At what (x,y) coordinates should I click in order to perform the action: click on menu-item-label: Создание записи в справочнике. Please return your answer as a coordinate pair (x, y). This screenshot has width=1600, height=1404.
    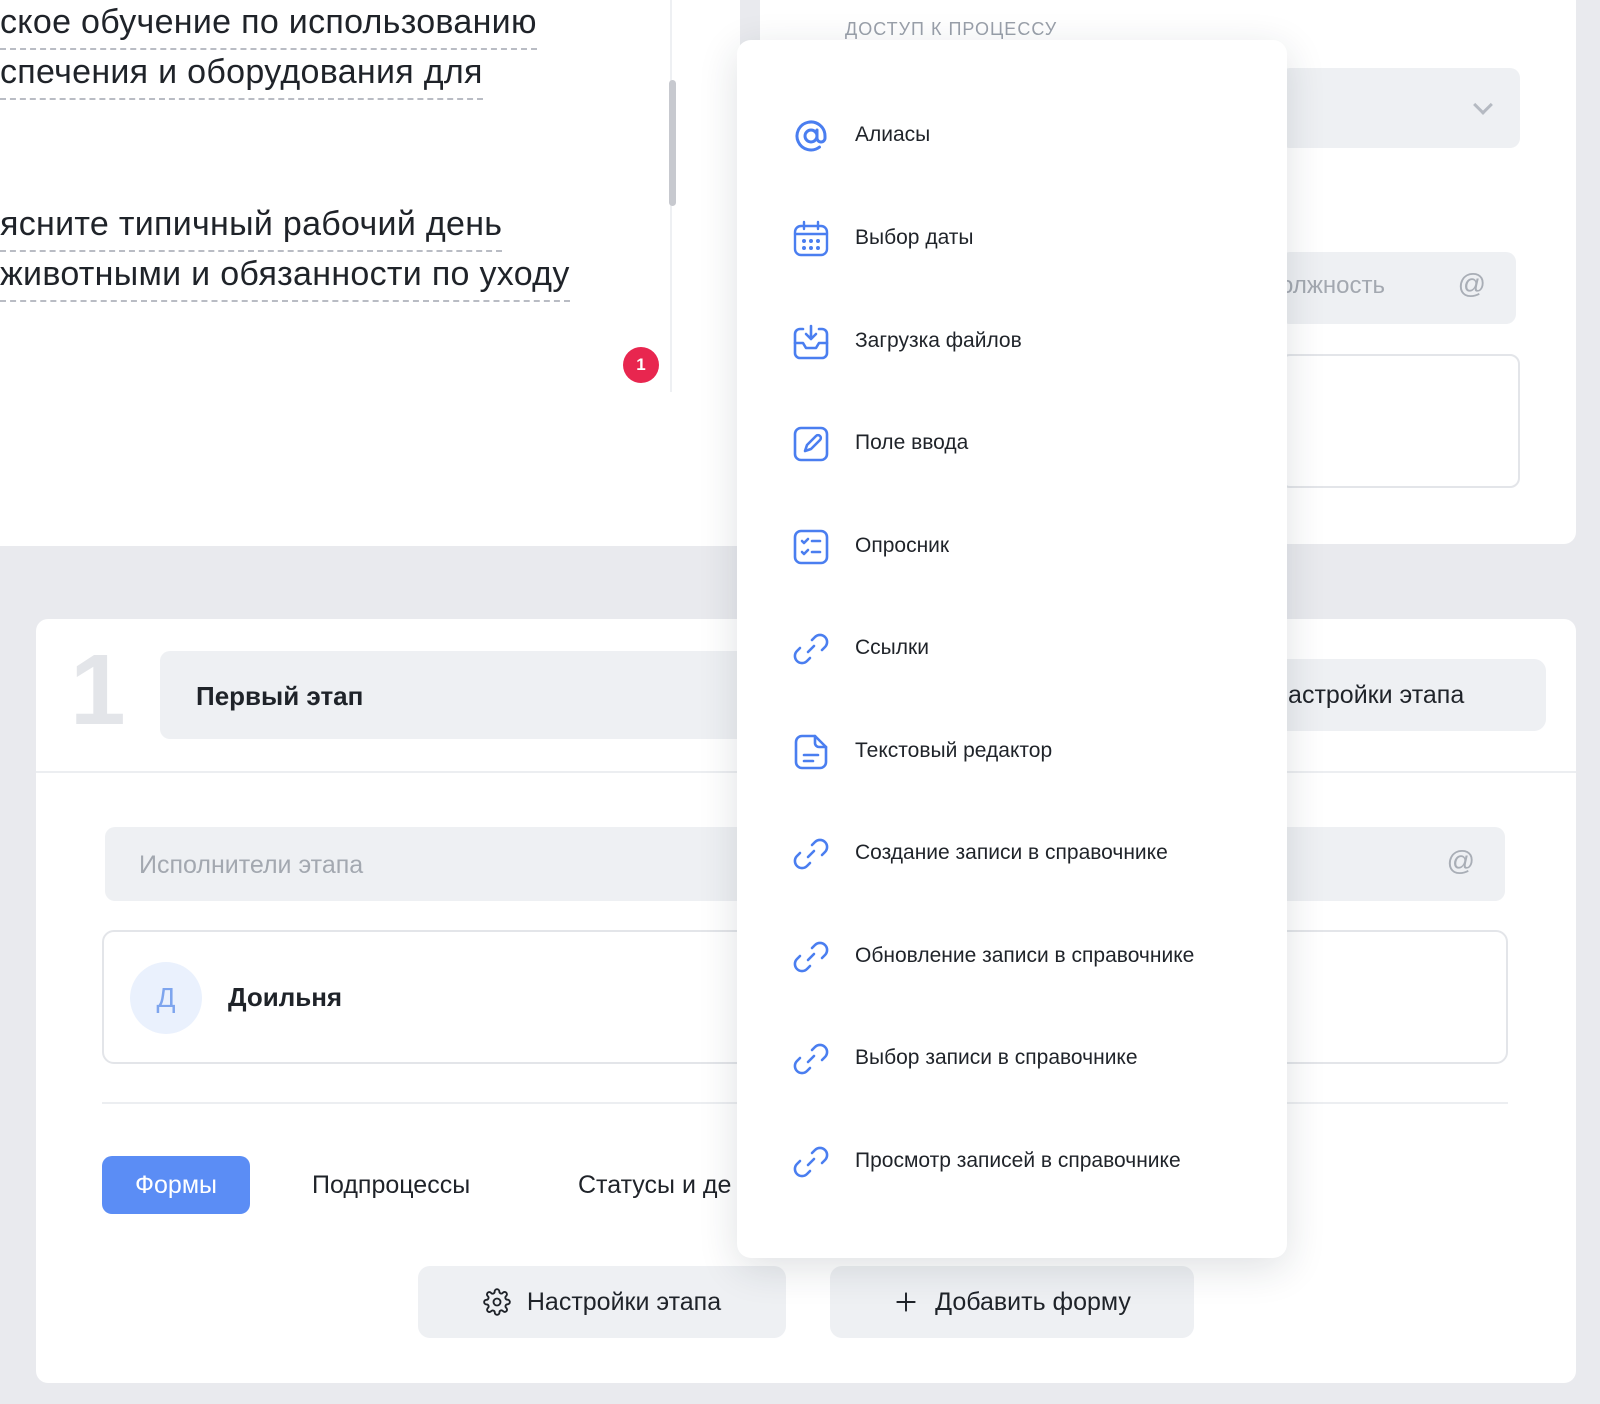
    Looking at the image, I should click on (1011, 852).